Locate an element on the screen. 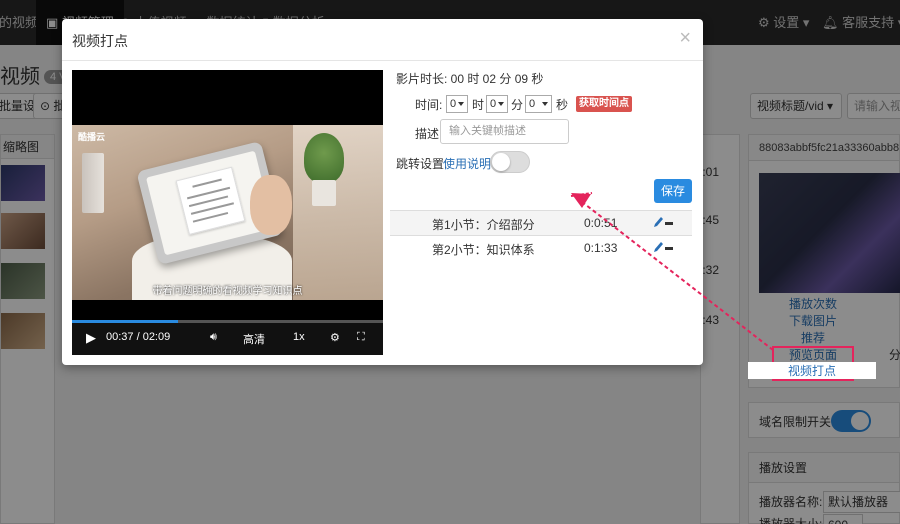 This screenshot has width=900, height=524. scene-pot is located at coordinates (324, 193).